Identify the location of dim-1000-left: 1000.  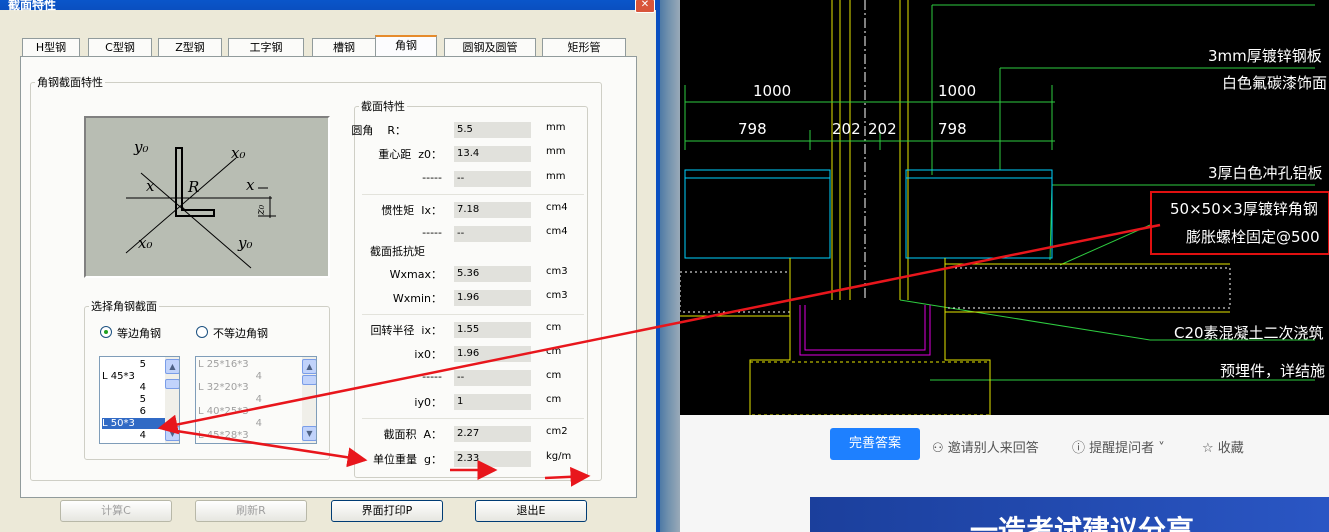
(772, 91).